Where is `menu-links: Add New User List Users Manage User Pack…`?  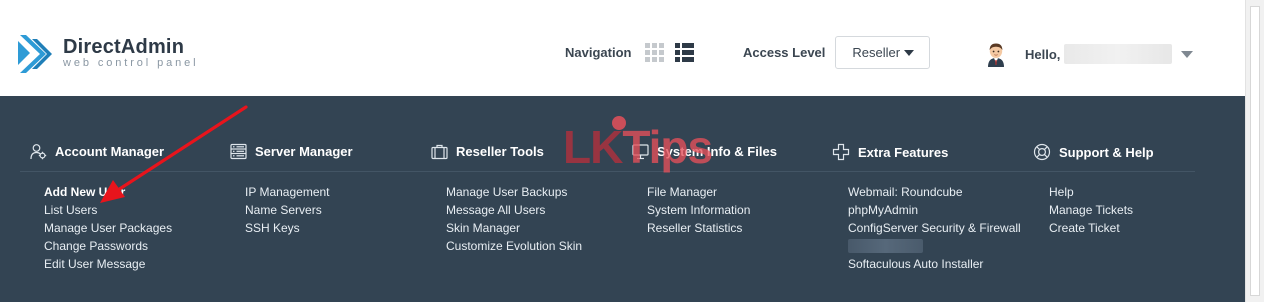 menu-links: Add New User List Users Manage User Pack… is located at coordinates (108, 228).